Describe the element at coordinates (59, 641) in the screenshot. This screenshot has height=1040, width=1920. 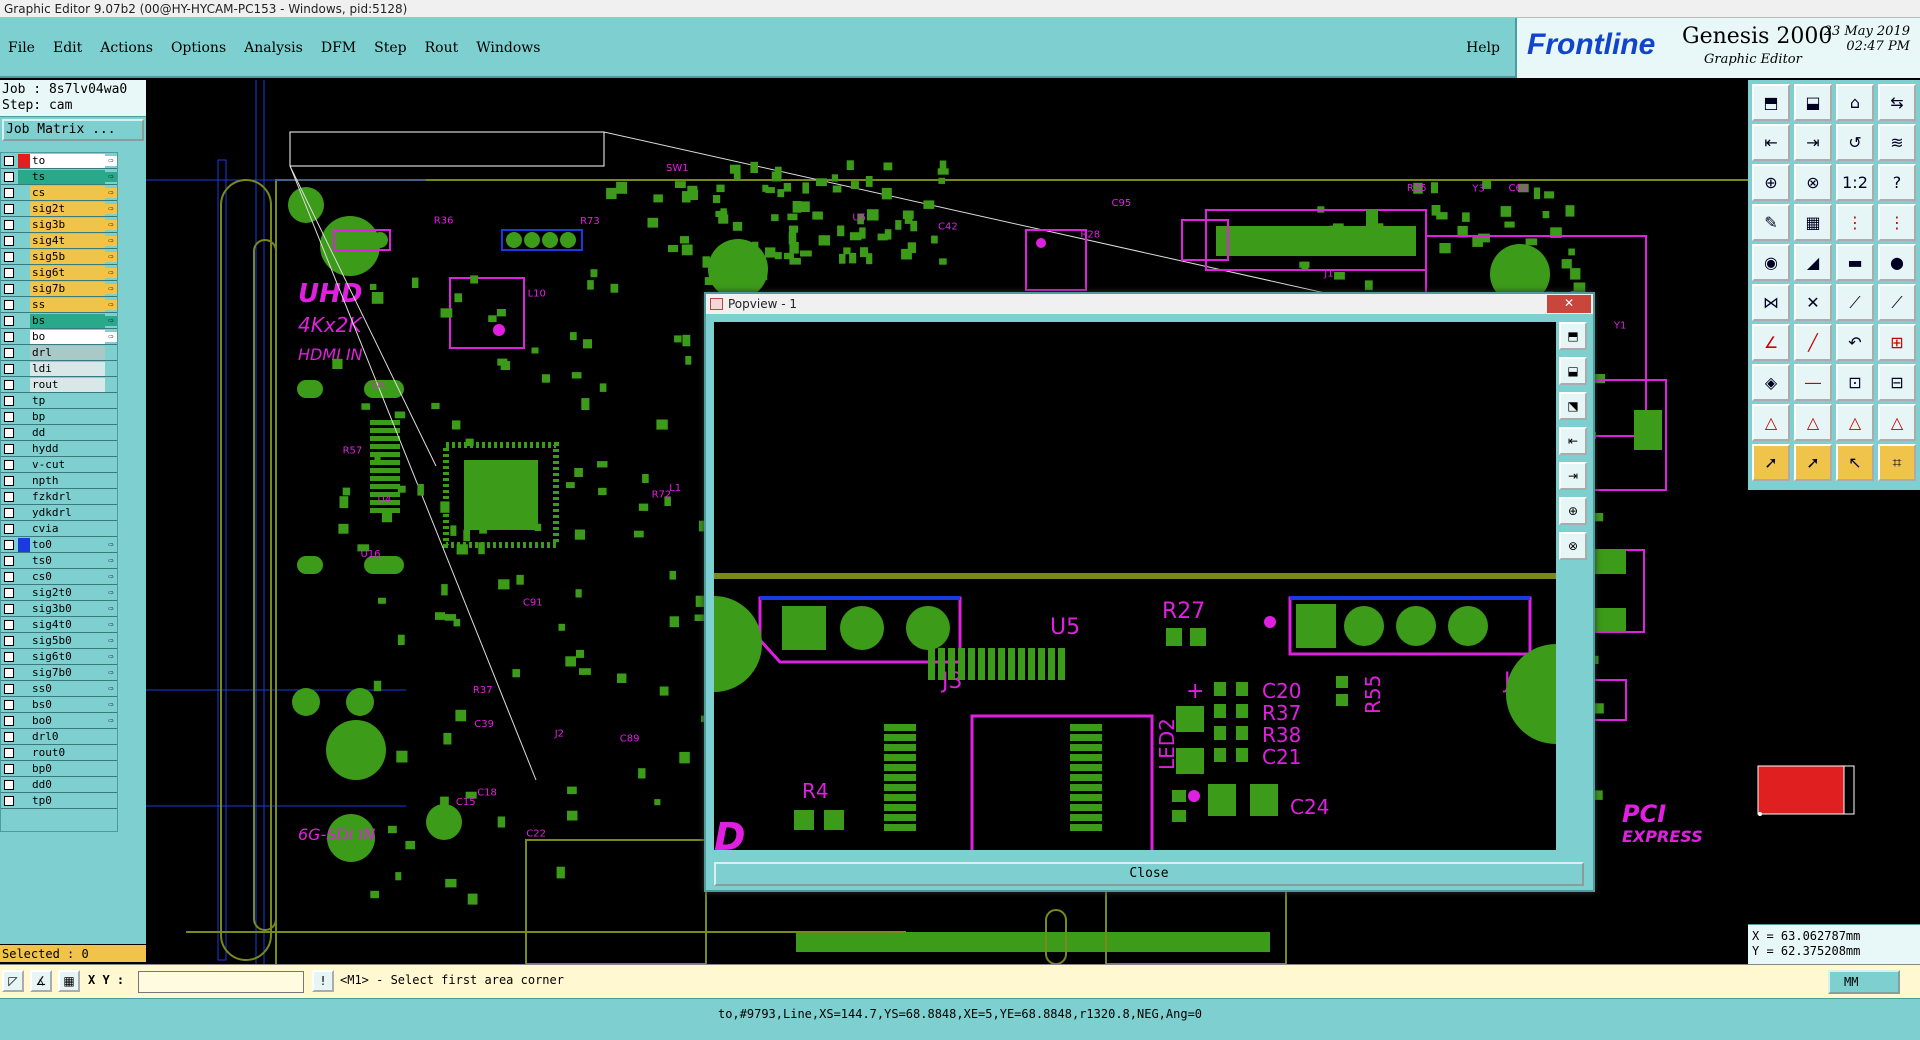
I see `layer-row: sig5b0 ⇨` at that location.